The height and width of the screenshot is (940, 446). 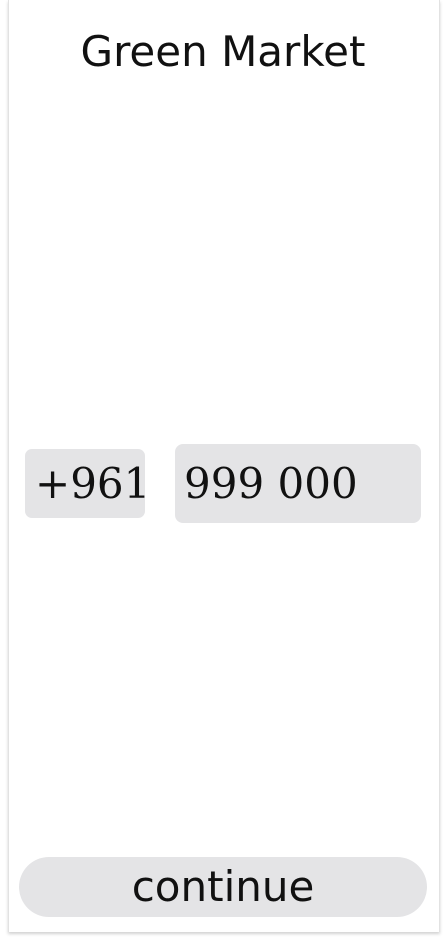 What do you see at coordinates (298, 483) in the screenshot?
I see `phone-number-input` at bounding box center [298, 483].